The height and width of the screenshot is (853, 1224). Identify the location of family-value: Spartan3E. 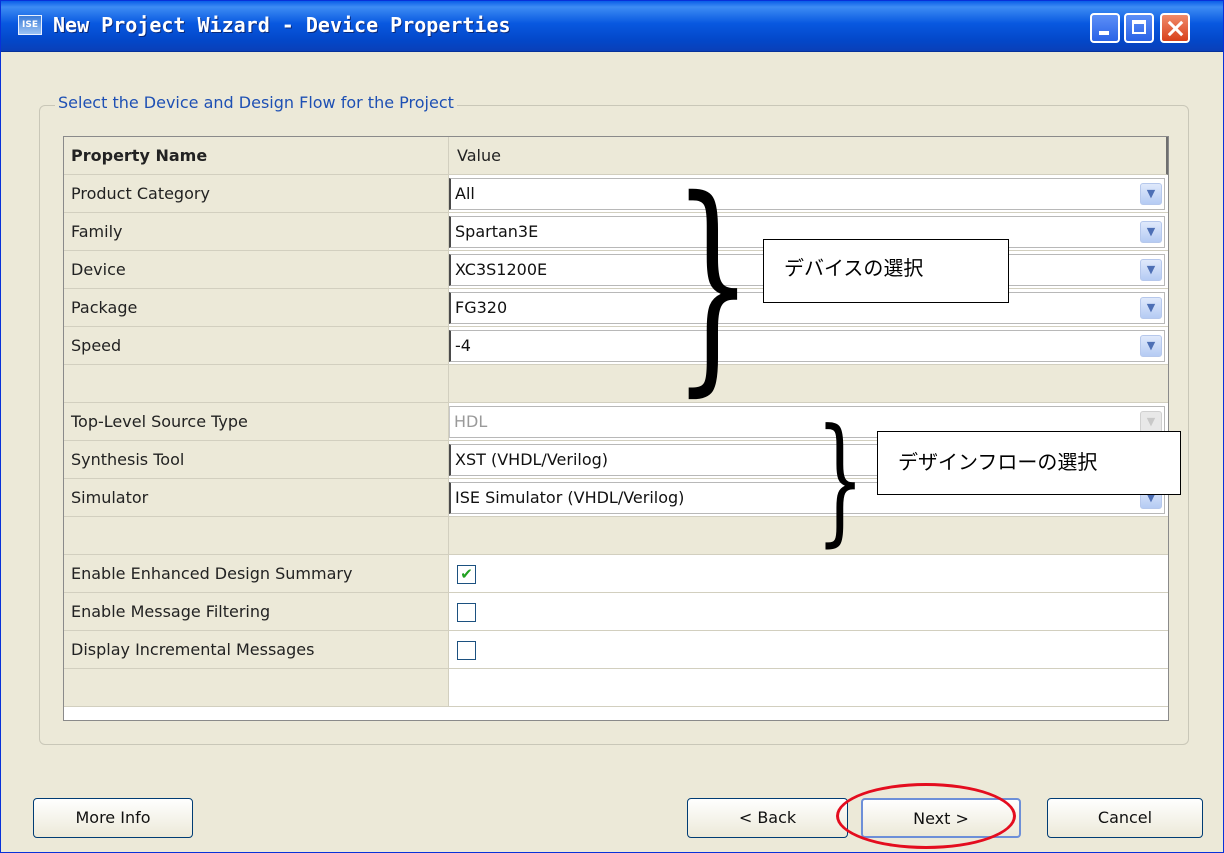
(497, 231).